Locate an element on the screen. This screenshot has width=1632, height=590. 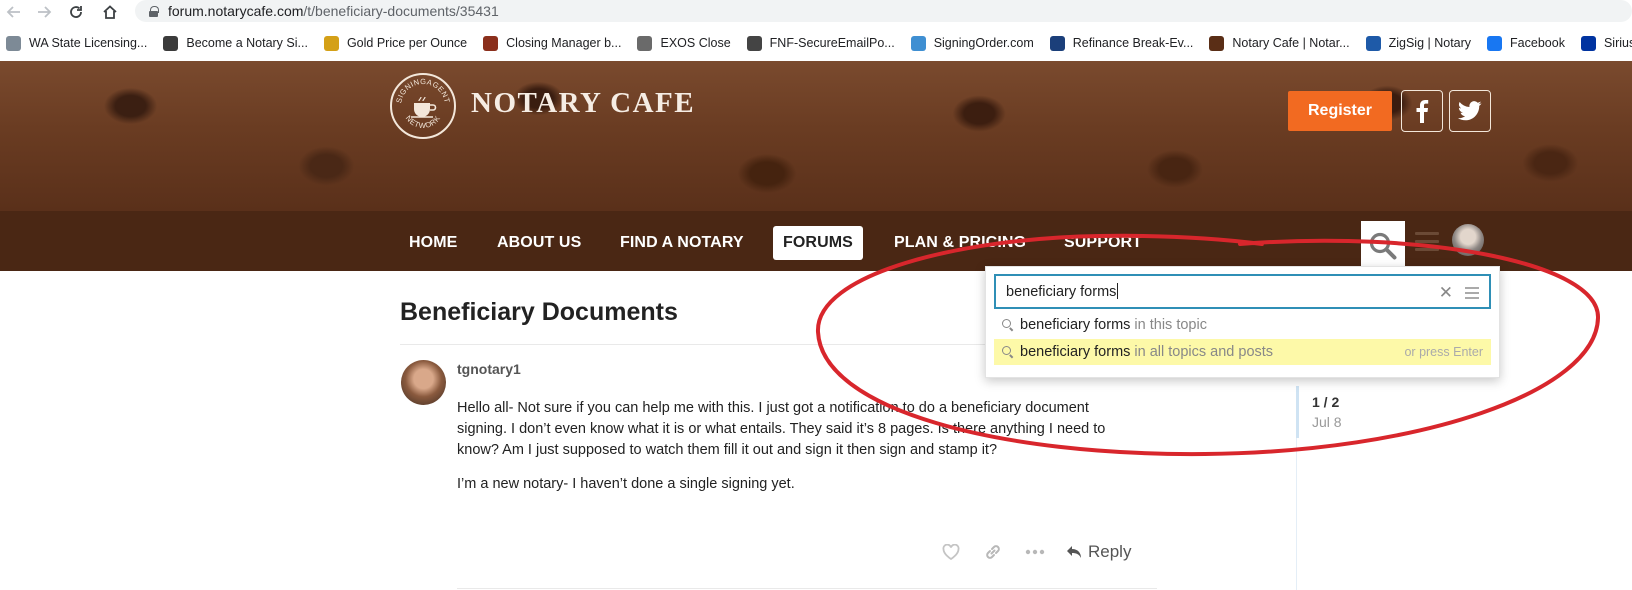
reply-button: Reply is located at coordinates (1098, 552).